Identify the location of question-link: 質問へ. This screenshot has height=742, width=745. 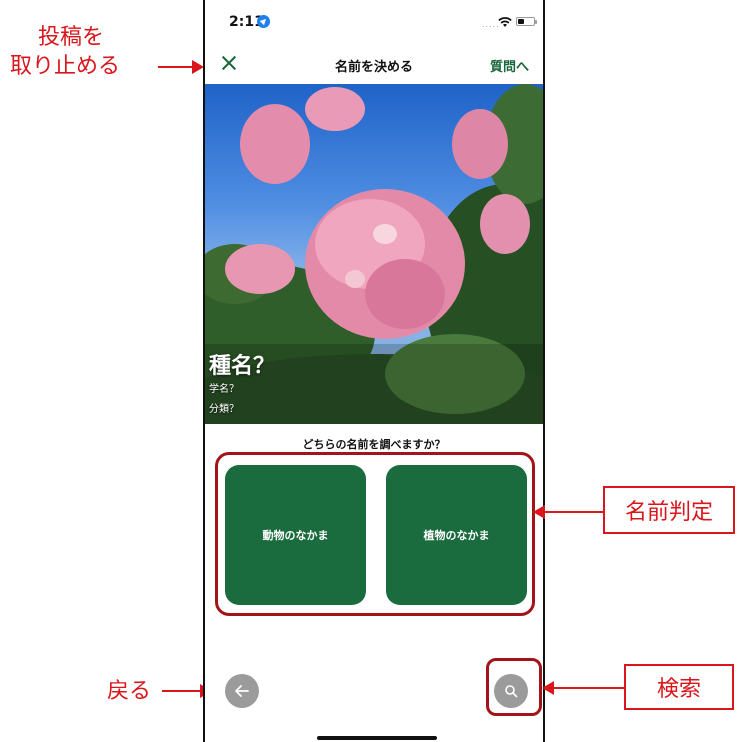
(509, 65).